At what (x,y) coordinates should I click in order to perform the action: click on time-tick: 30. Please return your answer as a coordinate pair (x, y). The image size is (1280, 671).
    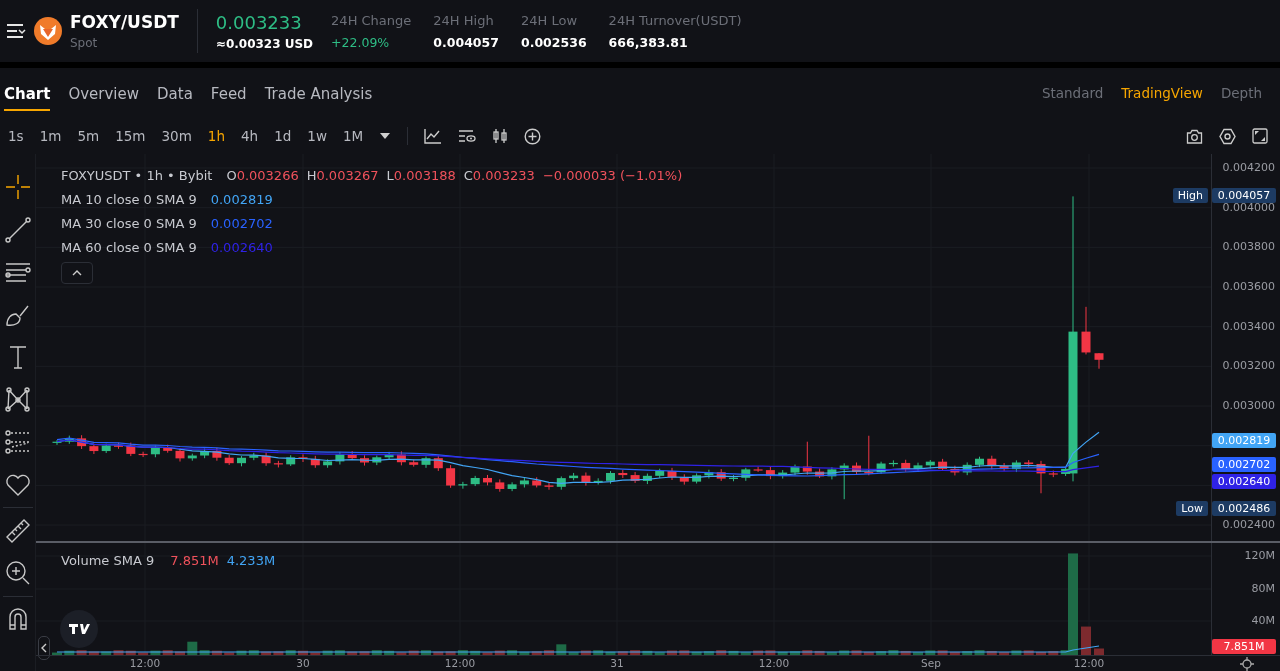
    Looking at the image, I should click on (303, 662).